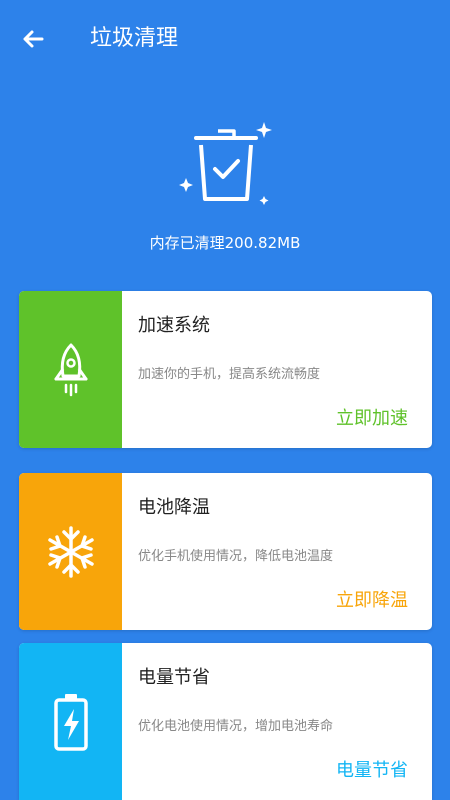 The height and width of the screenshot is (800, 450). I want to click on snowflake-icon, so click(70, 551).